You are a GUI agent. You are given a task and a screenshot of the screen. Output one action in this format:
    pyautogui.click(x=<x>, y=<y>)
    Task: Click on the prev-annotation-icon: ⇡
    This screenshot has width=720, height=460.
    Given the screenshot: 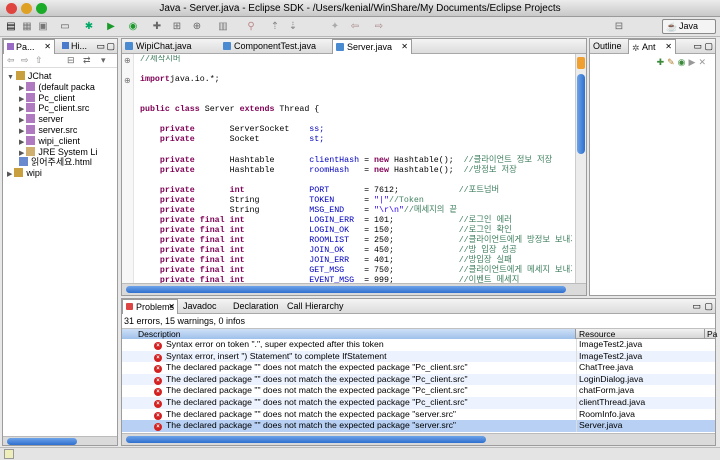 What is the action you would take?
    pyautogui.click(x=275, y=26)
    